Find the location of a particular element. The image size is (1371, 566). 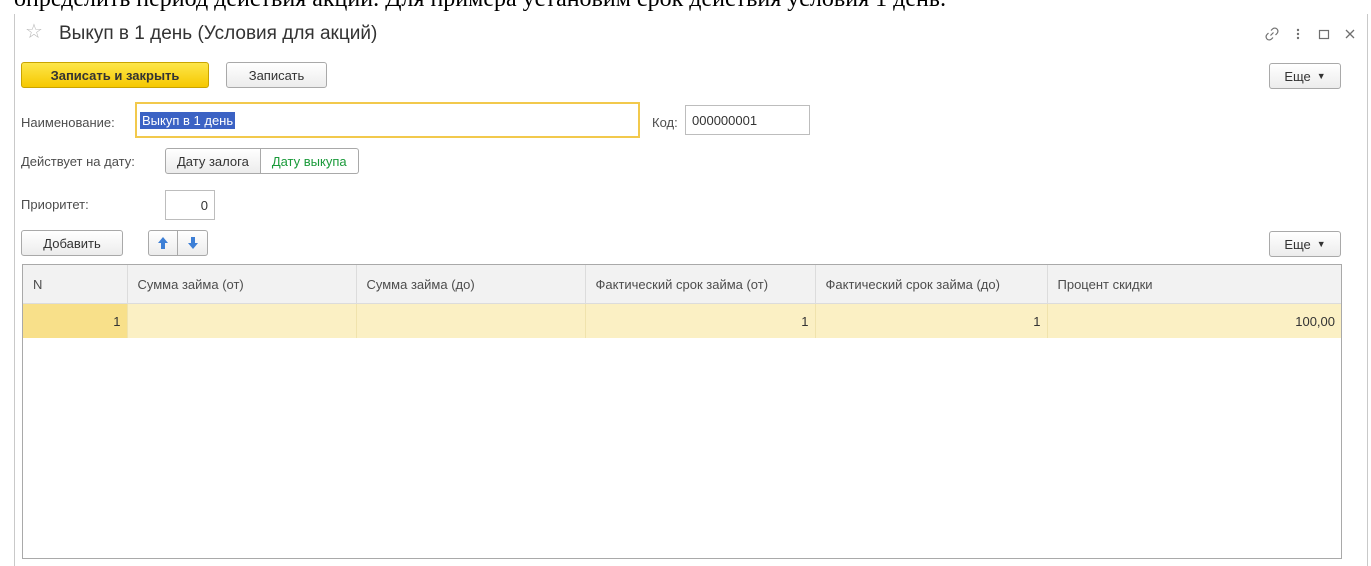

table-row: 1 1 1 100,00 is located at coordinates (682, 320).